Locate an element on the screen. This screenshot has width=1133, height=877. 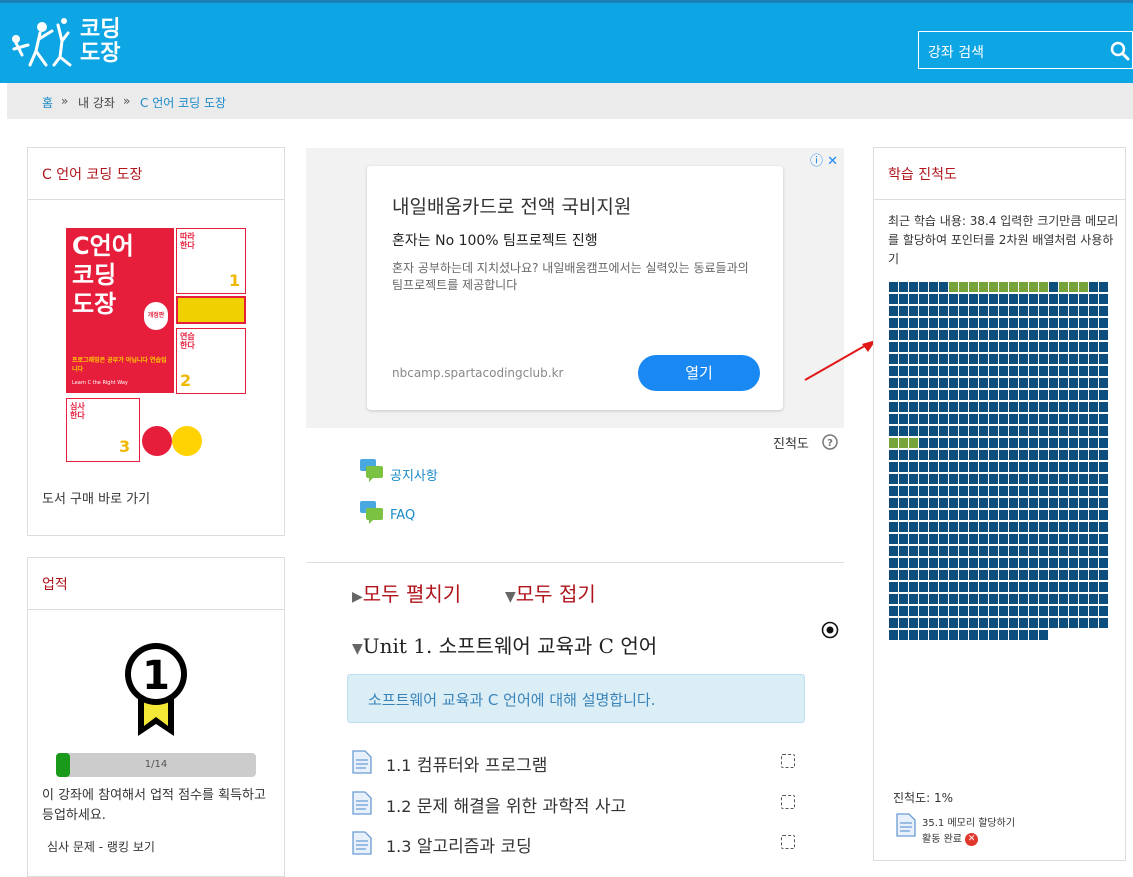
lesson-link: 1.1 컴퓨터와 프로그램 is located at coordinates (448, 763).